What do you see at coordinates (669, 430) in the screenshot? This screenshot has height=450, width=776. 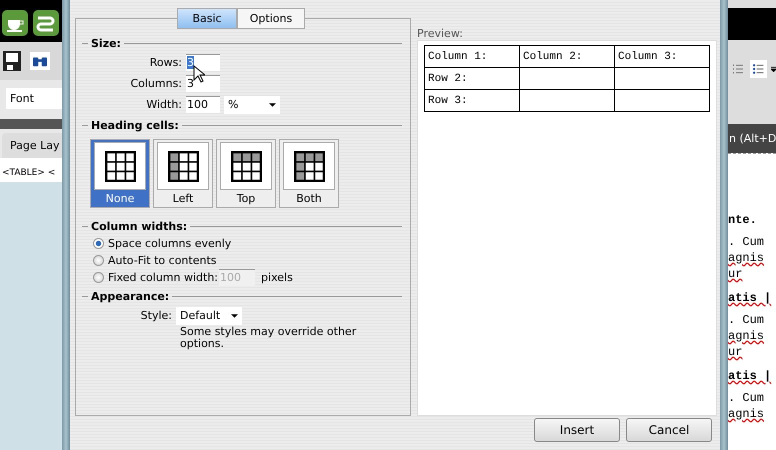 I see `cancel-button: Cancel` at bounding box center [669, 430].